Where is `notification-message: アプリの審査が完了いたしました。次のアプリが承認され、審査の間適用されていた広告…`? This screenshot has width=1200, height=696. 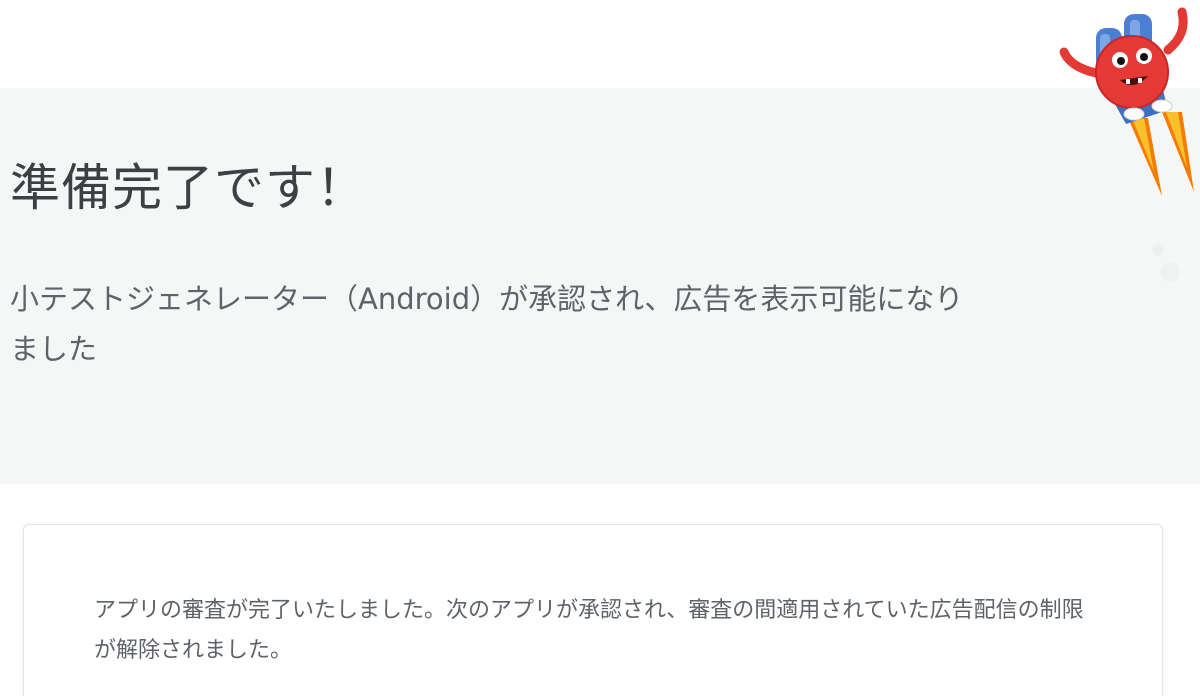
notification-message: アプリの審査が完了いたしました。次のアプリが承認され、審査の間適用されていた広告… is located at coordinates (589, 630).